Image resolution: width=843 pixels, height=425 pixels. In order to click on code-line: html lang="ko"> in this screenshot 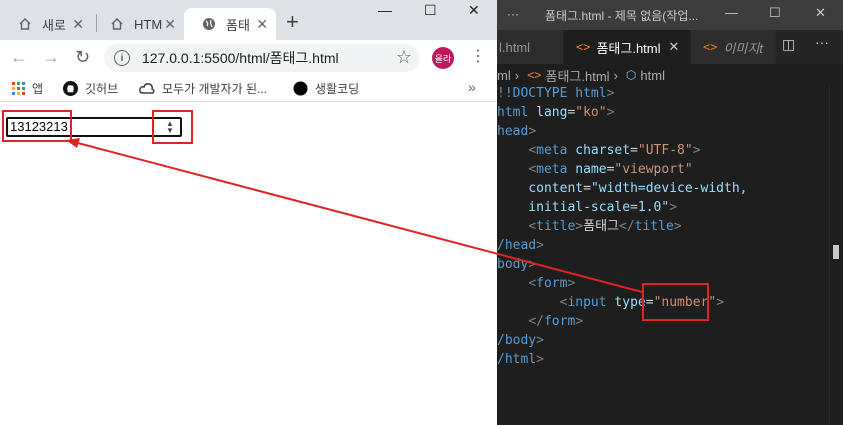, I will do `click(670, 112)`.